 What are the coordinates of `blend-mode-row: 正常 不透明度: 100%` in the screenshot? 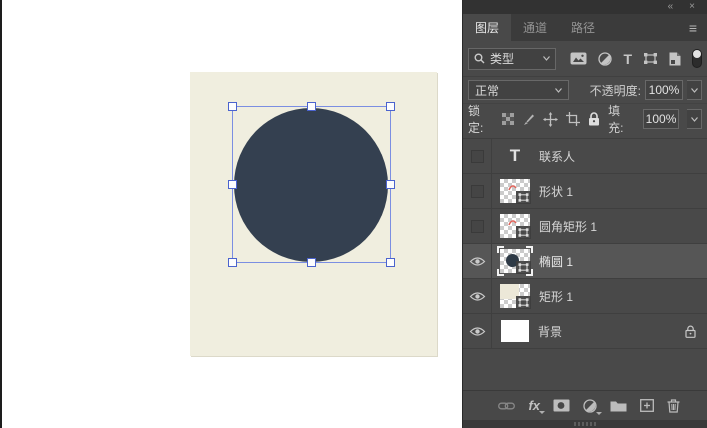 It's located at (585, 90).